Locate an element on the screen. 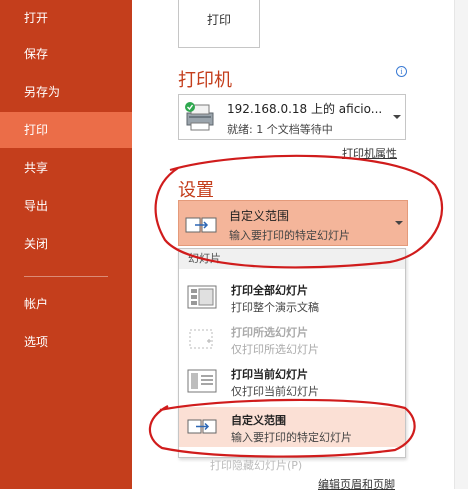  scrollbar is located at coordinates (461, 244).